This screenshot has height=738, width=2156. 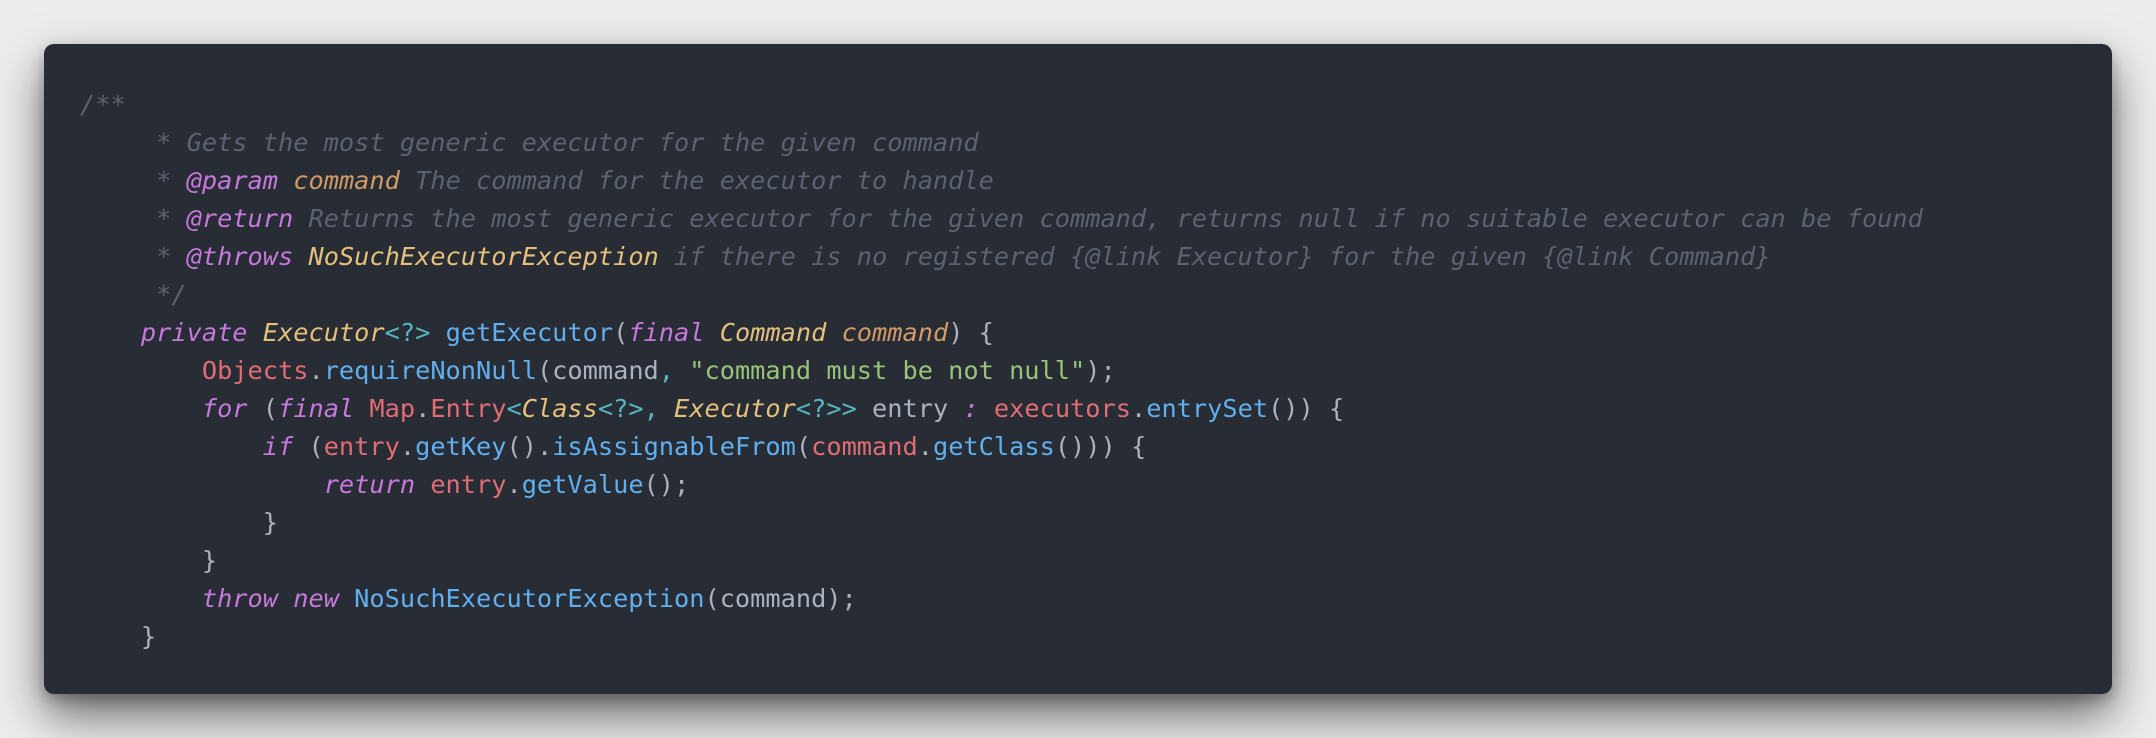 I want to click on code-token-keyword: :, so click(x=971, y=408).